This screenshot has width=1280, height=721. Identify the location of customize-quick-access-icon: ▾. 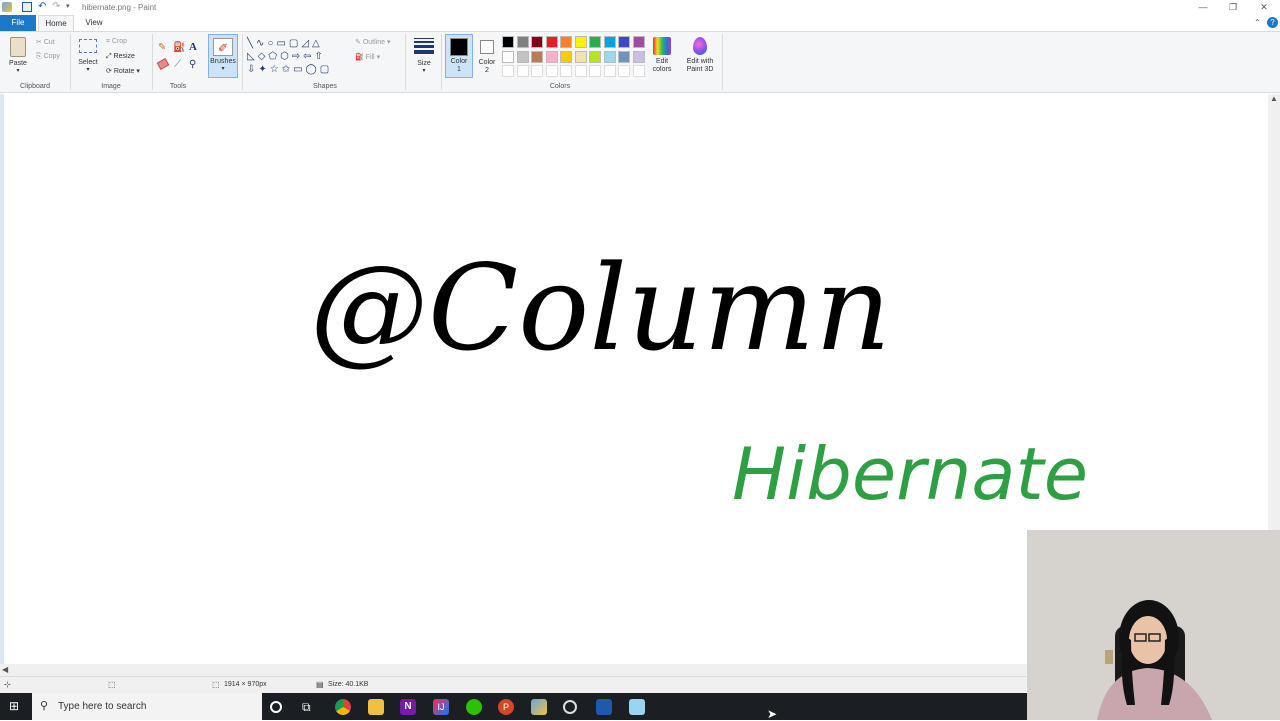
(71, 7).